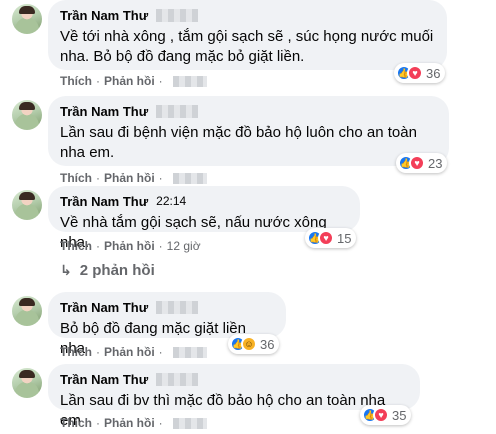  I want to click on return-arrow-icon: ↳, so click(66, 270).